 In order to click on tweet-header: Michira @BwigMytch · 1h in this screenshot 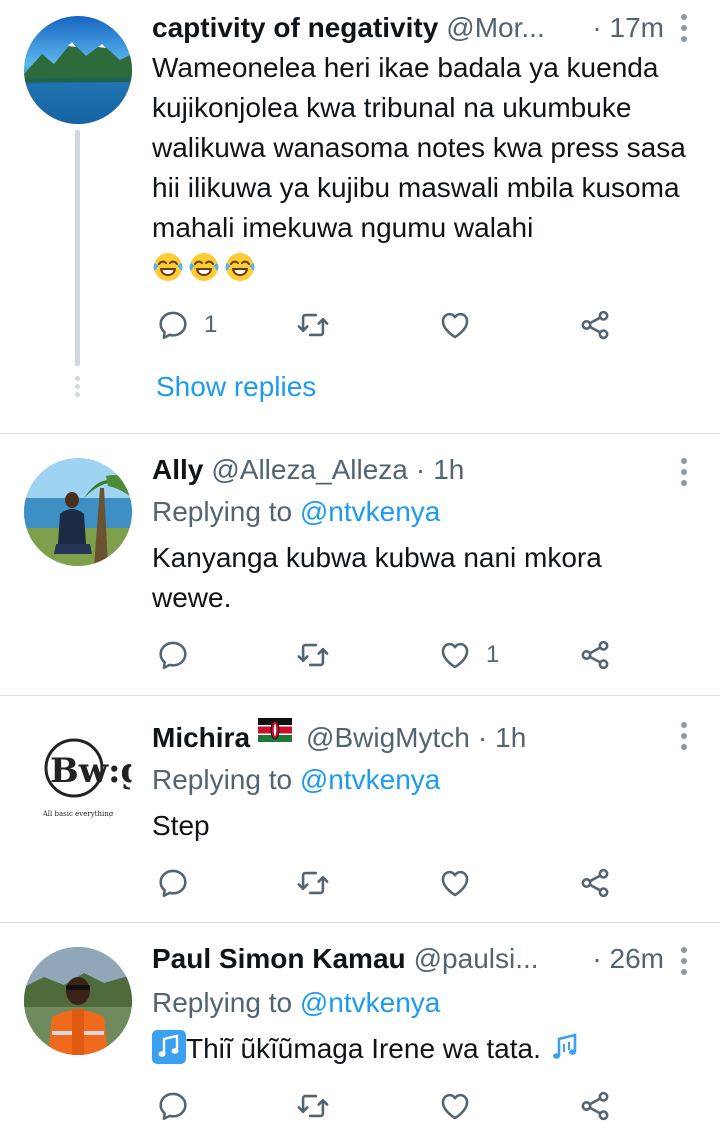, I will do `click(408, 738)`.